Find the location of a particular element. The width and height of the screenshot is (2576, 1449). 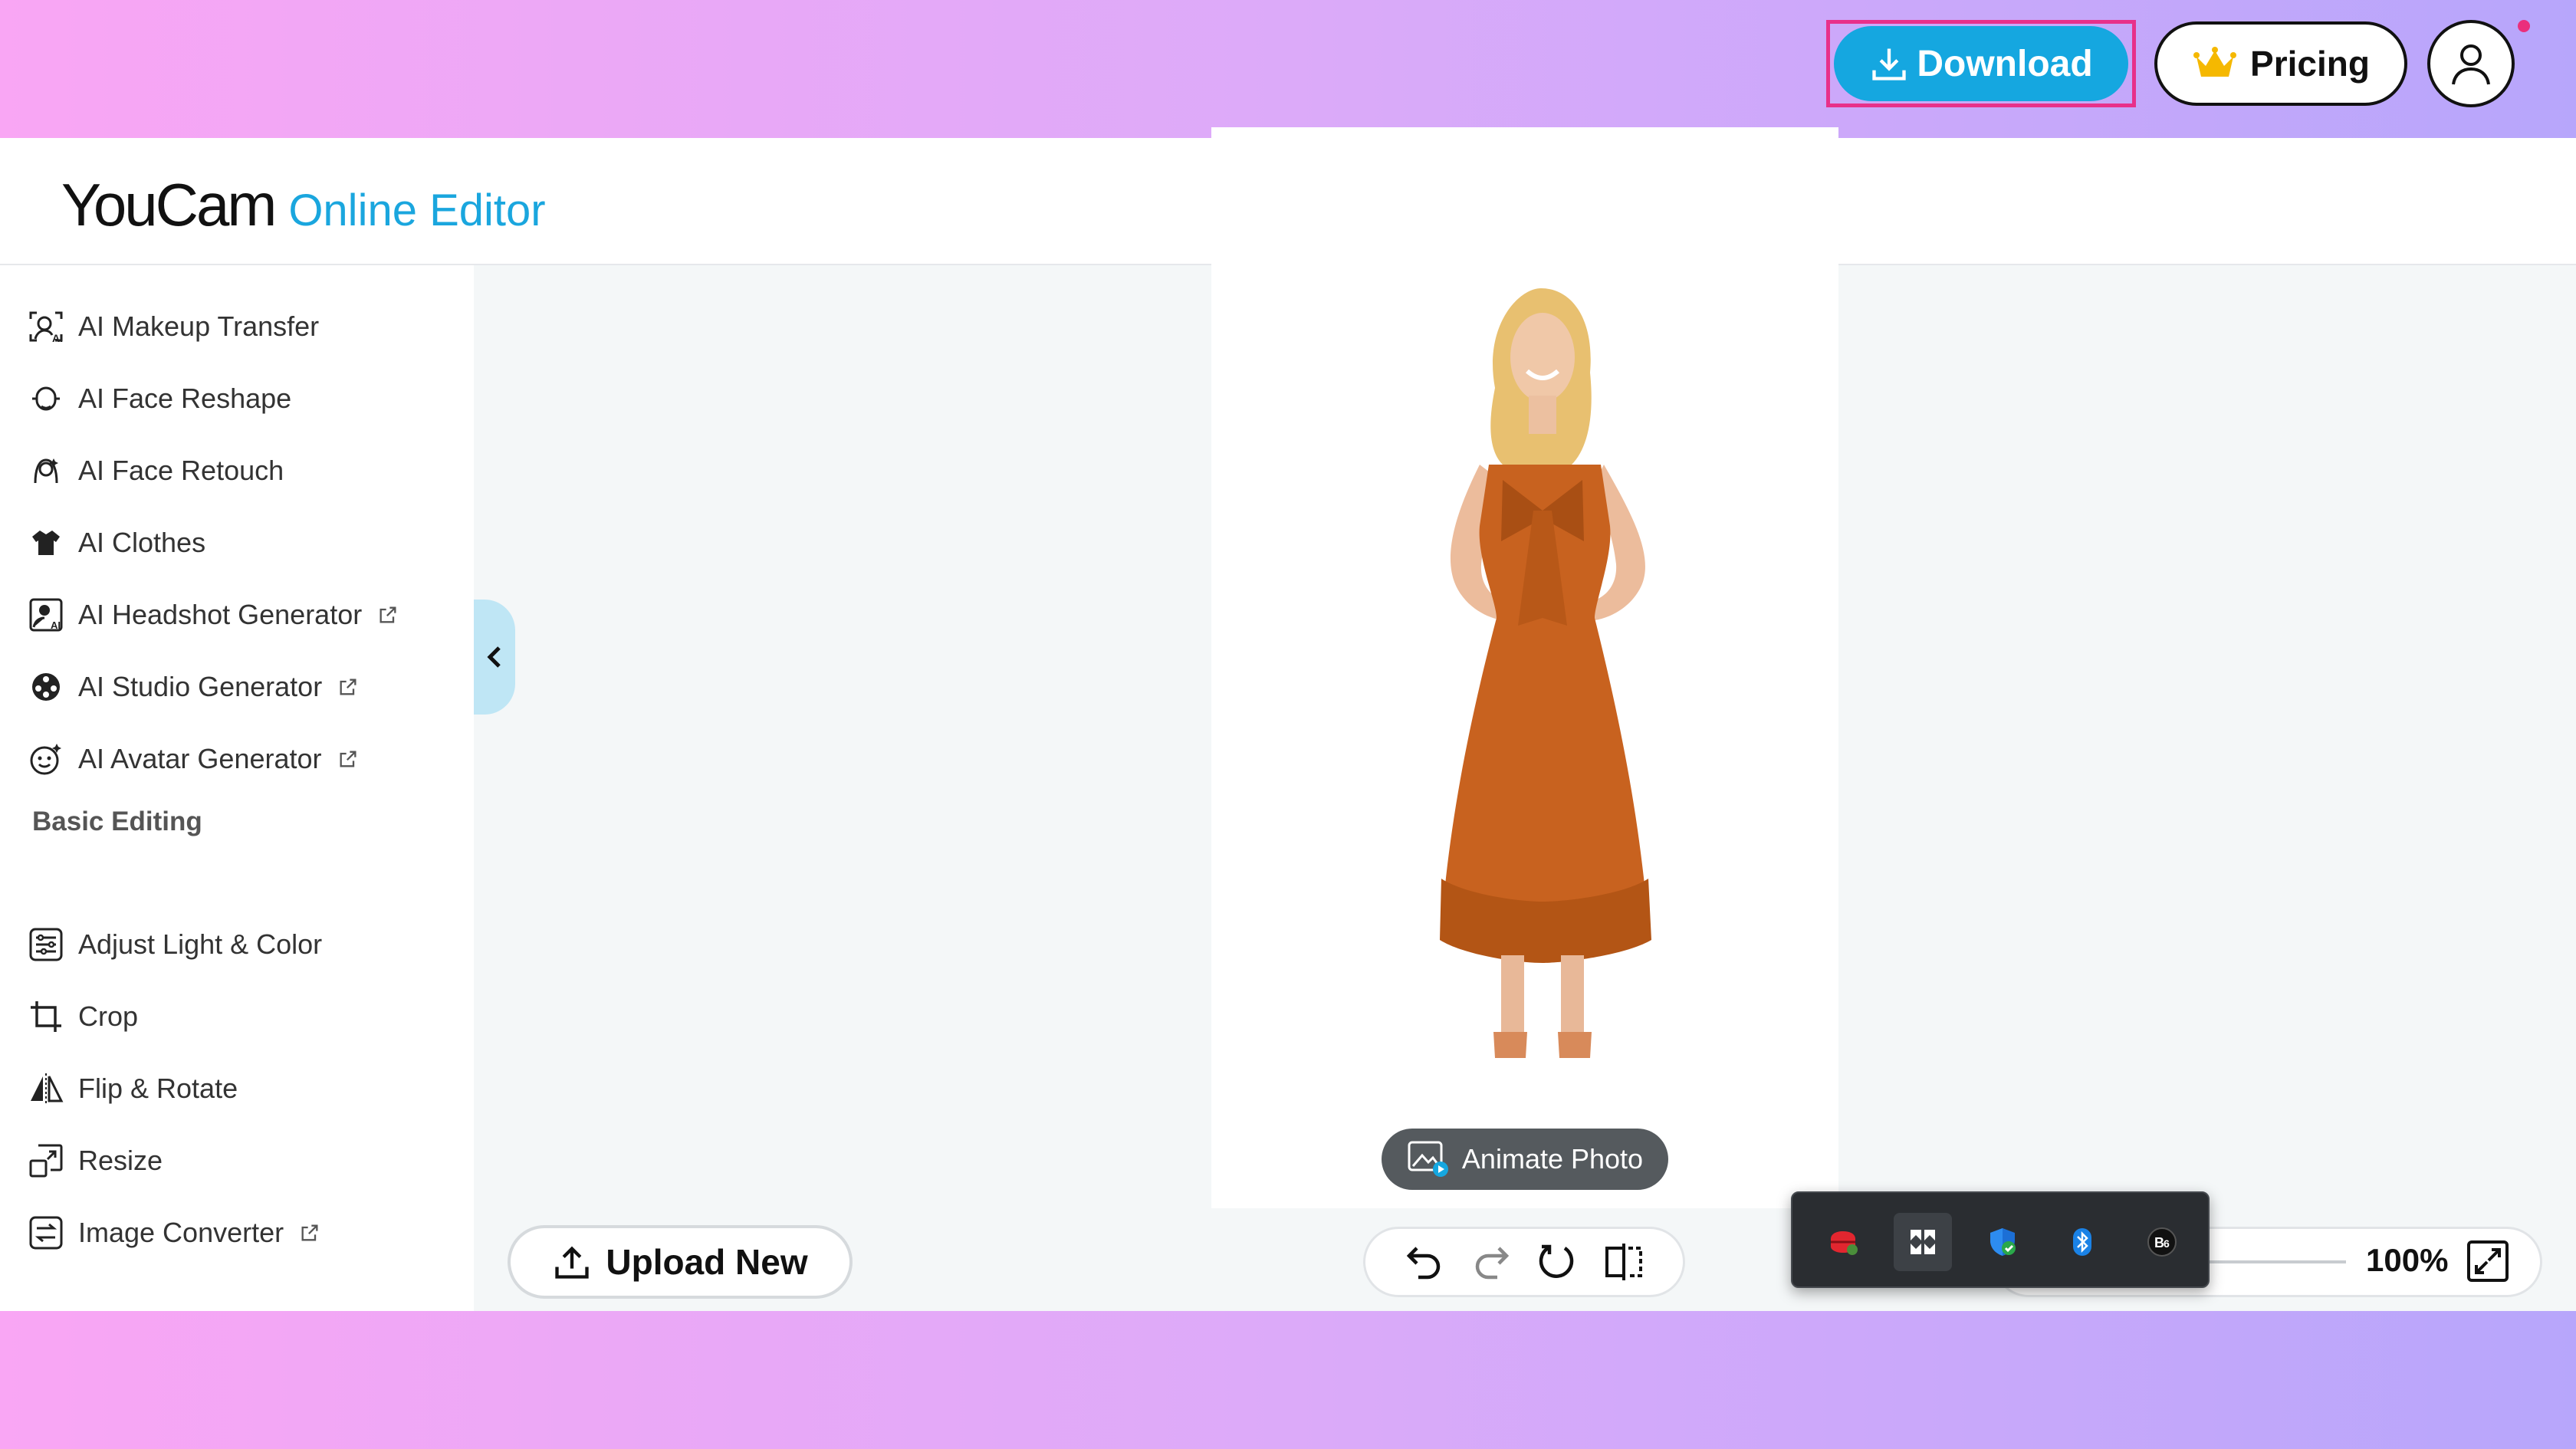

expand-icon is located at coordinates (2488, 1261).